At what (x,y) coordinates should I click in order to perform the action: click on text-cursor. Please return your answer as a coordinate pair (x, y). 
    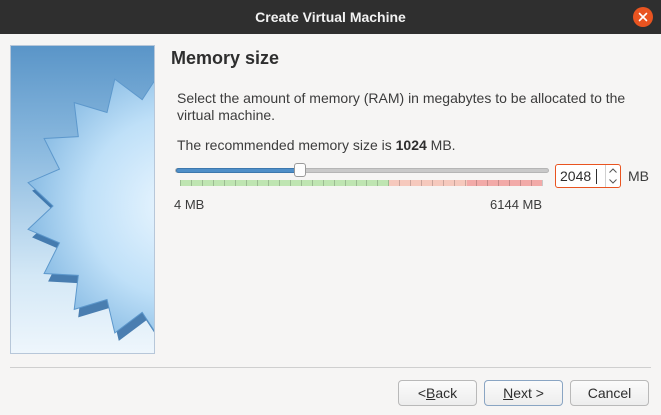
    Looking at the image, I should click on (596, 176).